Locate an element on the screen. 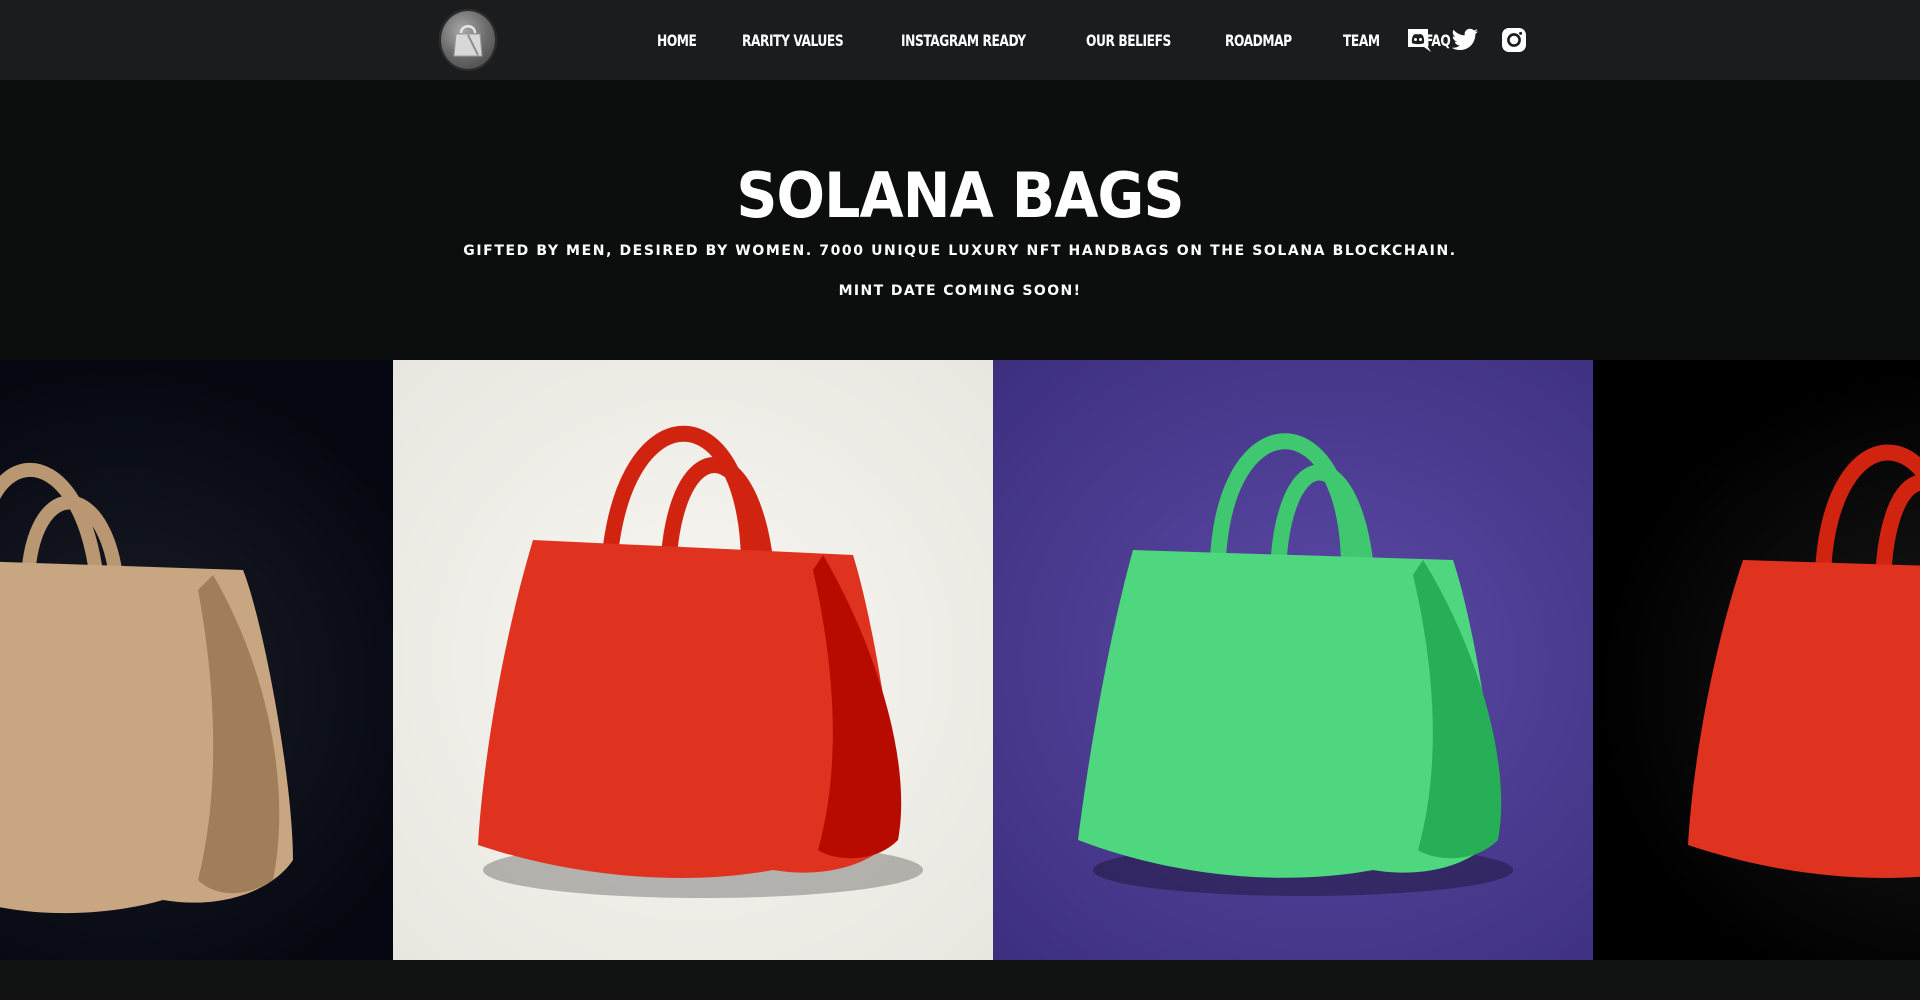 The height and width of the screenshot is (1000, 1920). nav-home: HOME is located at coordinates (677, 40).